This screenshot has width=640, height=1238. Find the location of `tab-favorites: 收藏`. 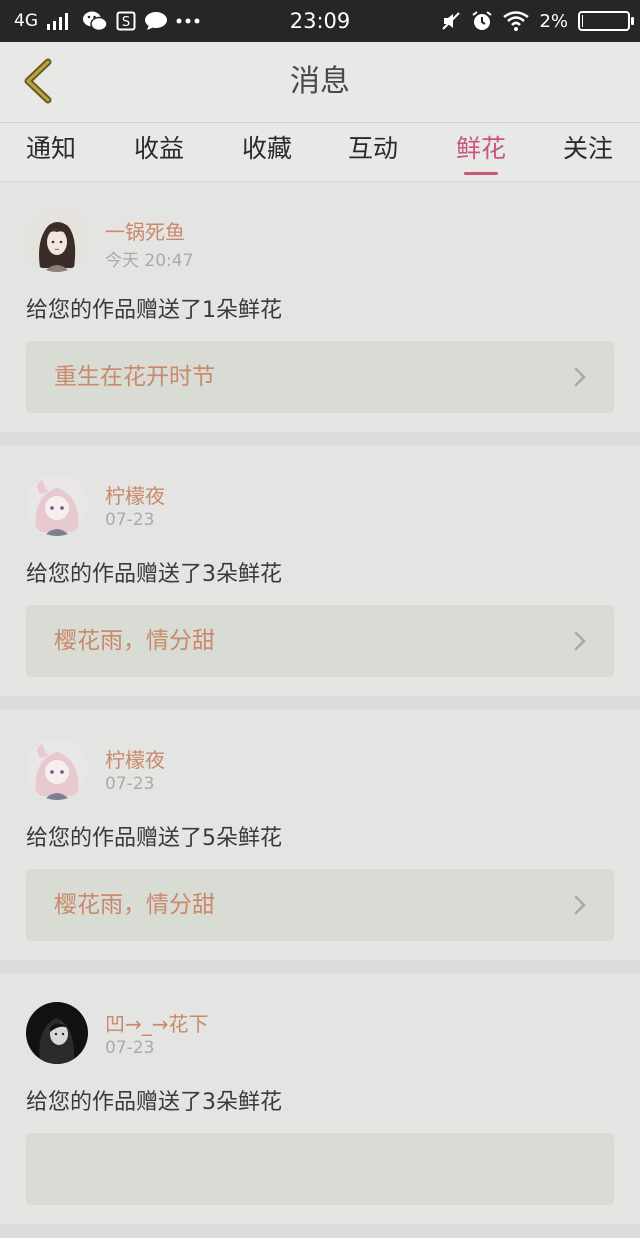

tab-favorites: 收藏 is located at coordinates (267, 152).